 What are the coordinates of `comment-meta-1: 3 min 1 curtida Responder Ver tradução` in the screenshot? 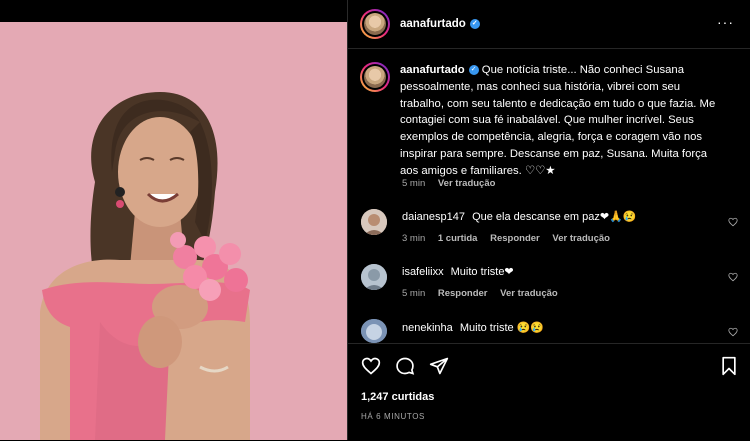 It's located at (511, 238).